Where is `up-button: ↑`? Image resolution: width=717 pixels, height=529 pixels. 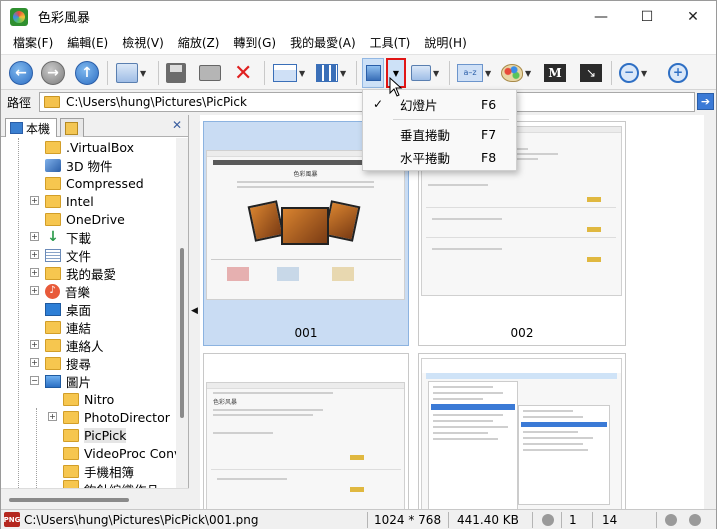
up-button: ↑ is located at coordinates (87, 73).